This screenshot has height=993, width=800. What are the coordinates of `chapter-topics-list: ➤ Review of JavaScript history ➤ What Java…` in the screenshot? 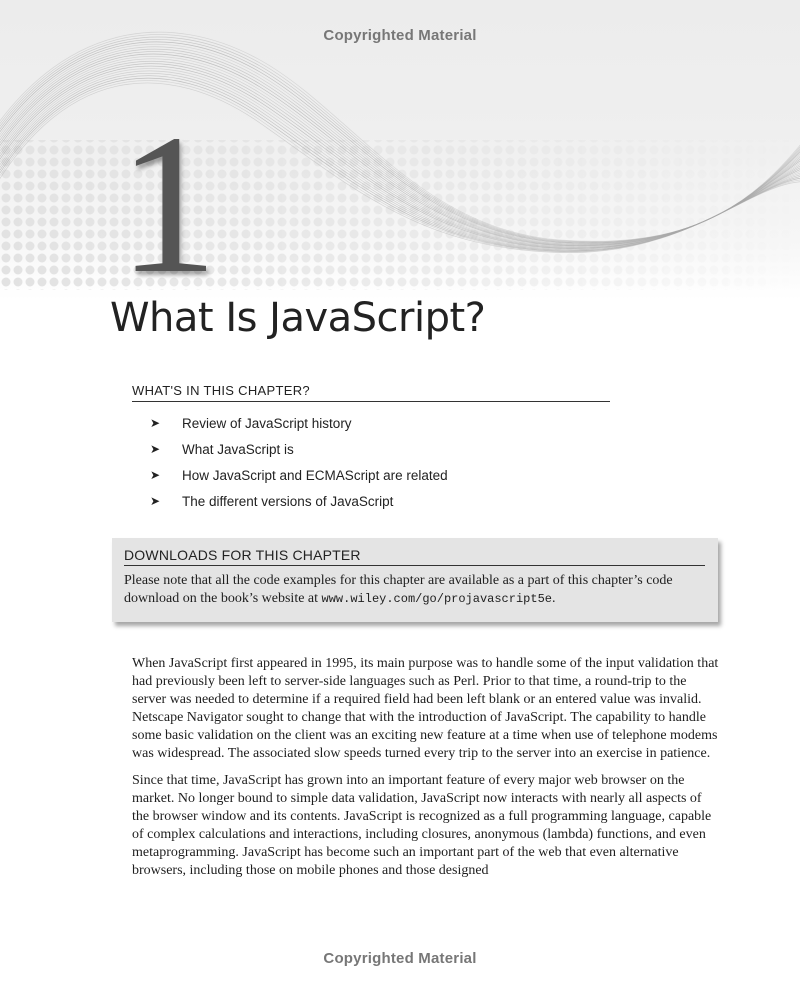 It's located at (371, 462).